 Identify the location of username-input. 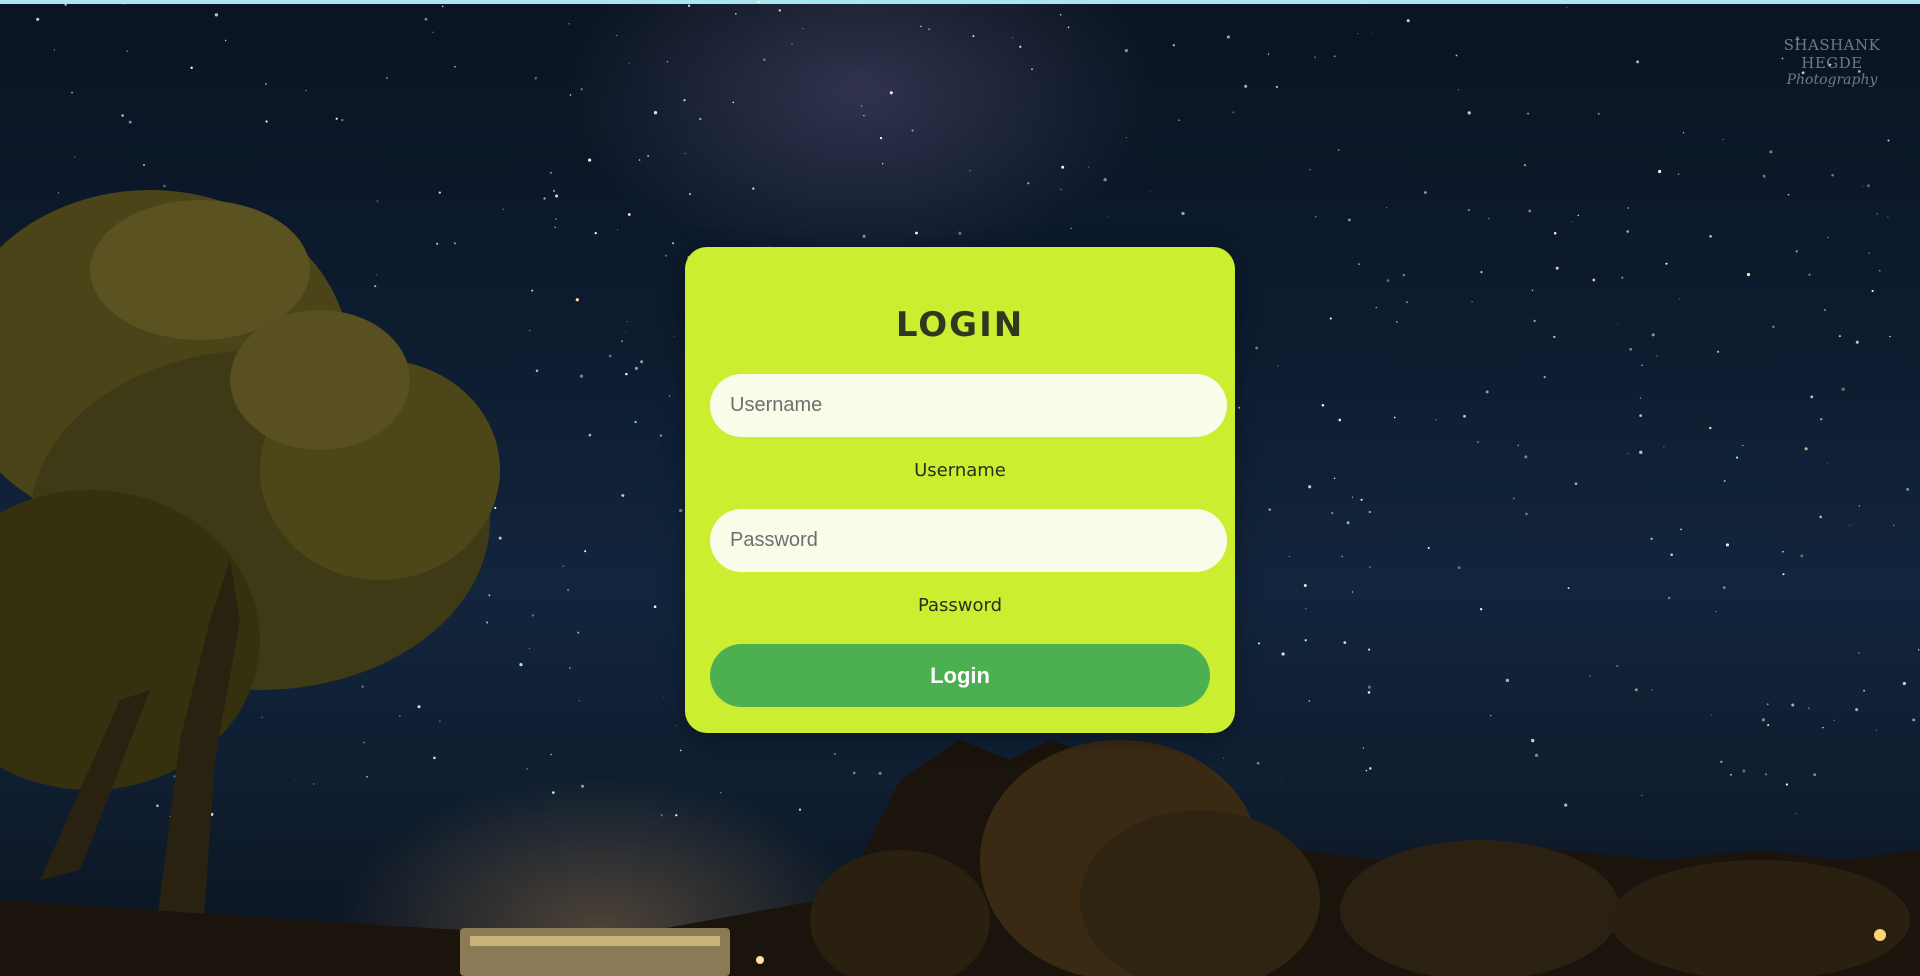
(968, 405).